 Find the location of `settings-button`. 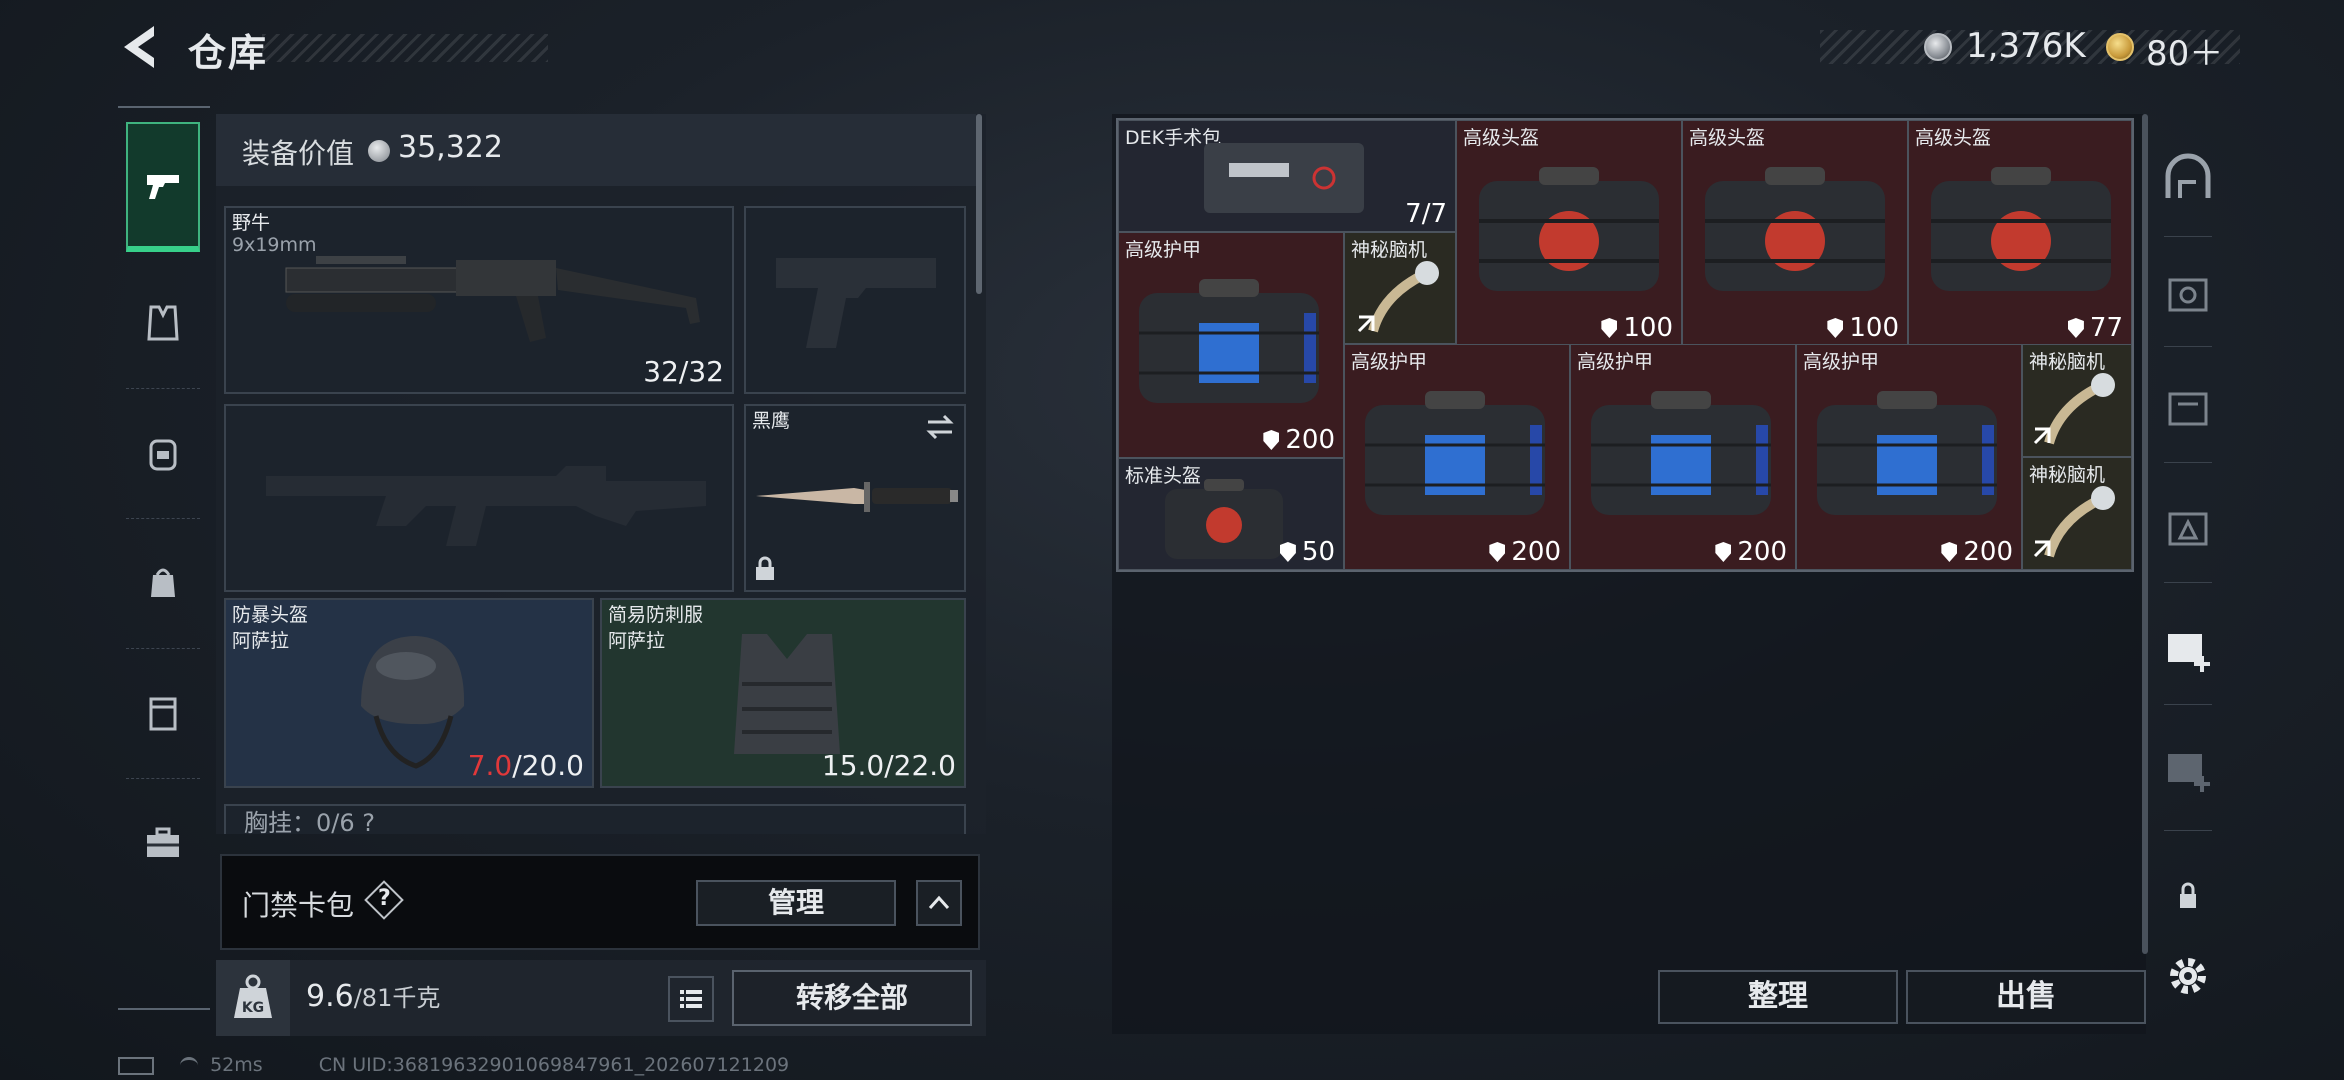

settings-button is located at coordinates (2188, 976).